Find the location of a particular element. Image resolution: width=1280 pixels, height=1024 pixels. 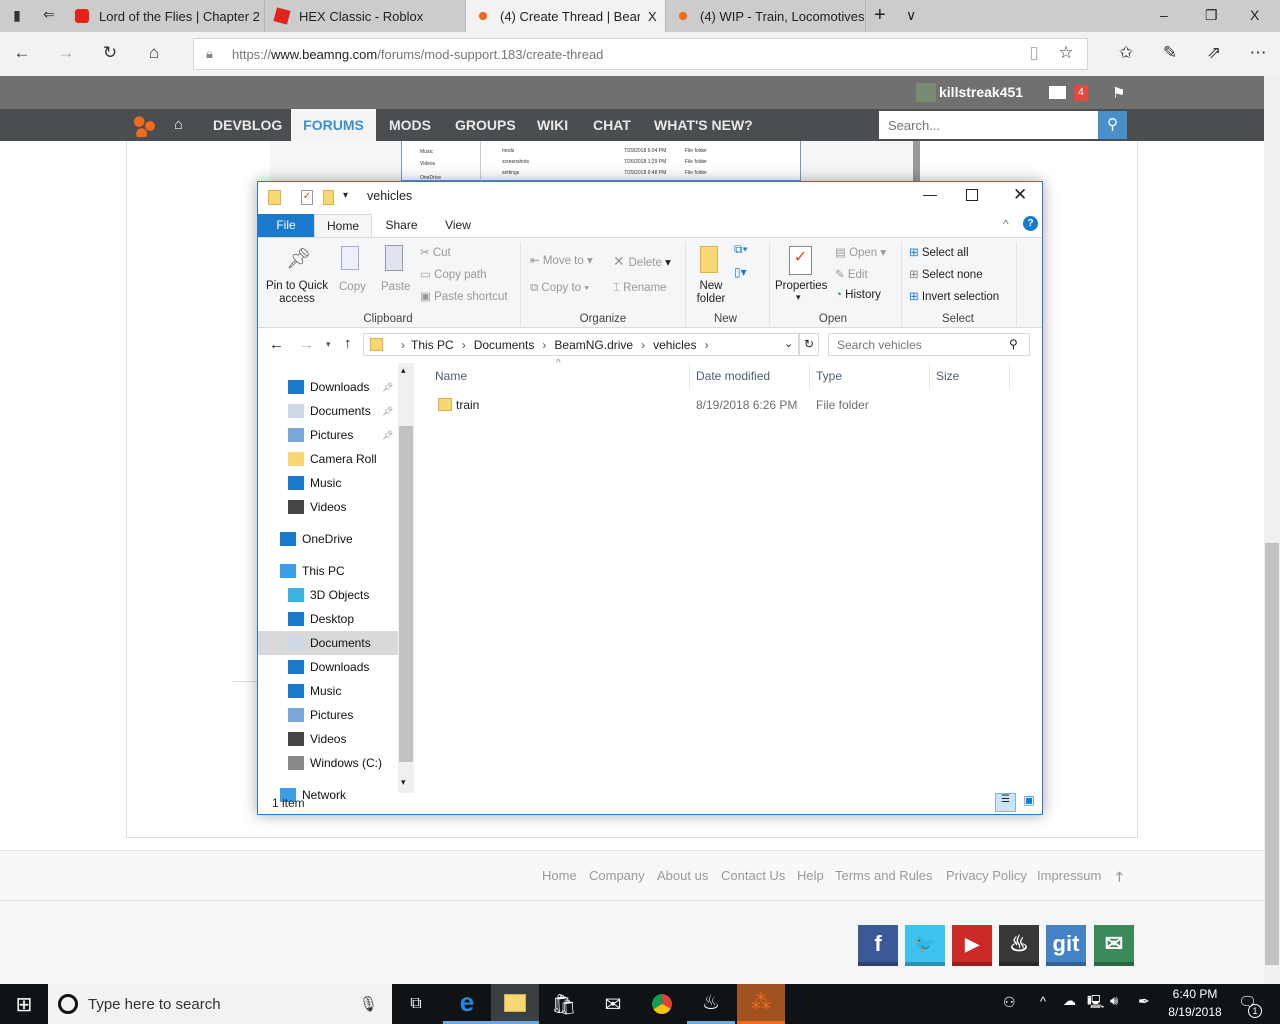

volume-icon: 🔊︎ is located at coordinates (1114, 1001).